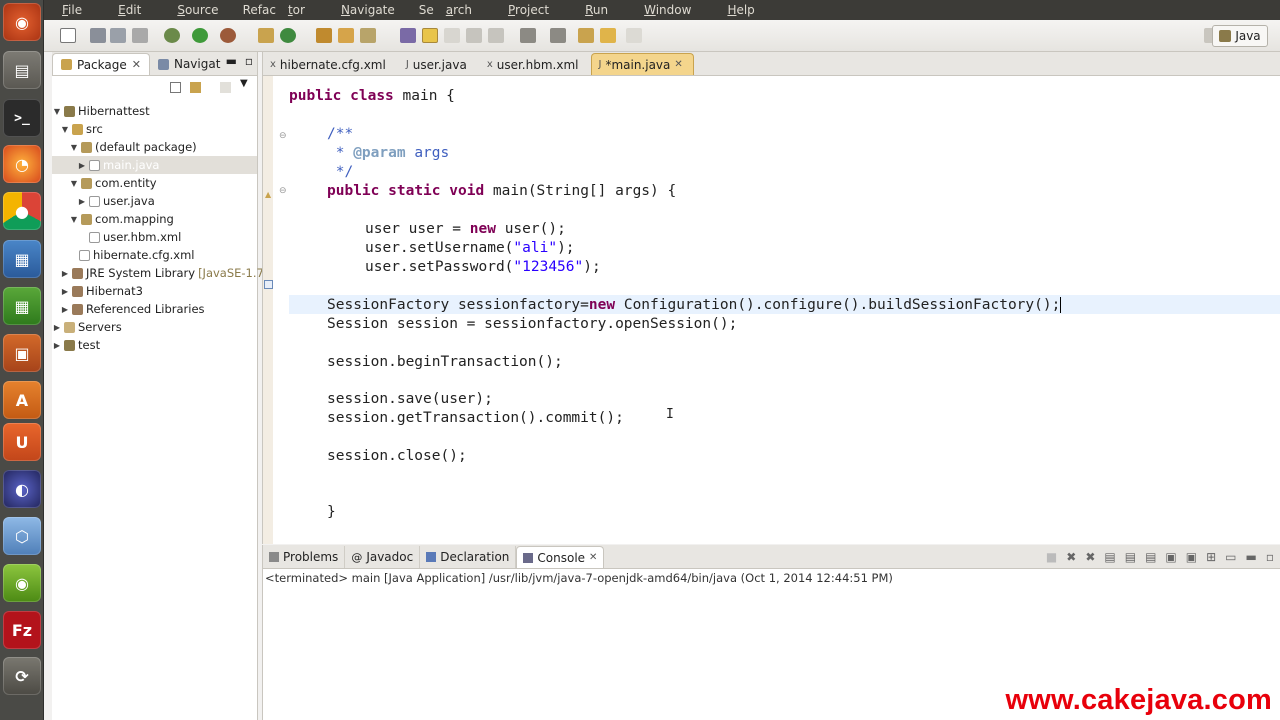 The image size is (1280, 720). Describe the element at coordinates (154, 165) in the screenshot. I see `tree-item-main-java: ▶ main.java` at that location.